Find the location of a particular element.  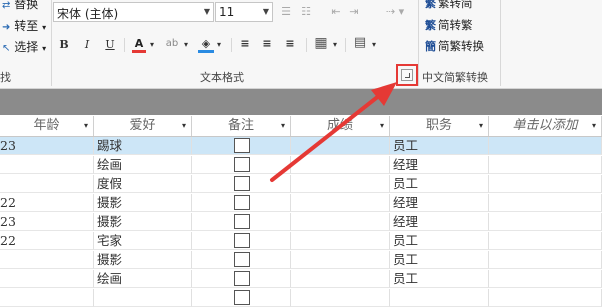

annotation-arrow is located at coordinates (333, 132).